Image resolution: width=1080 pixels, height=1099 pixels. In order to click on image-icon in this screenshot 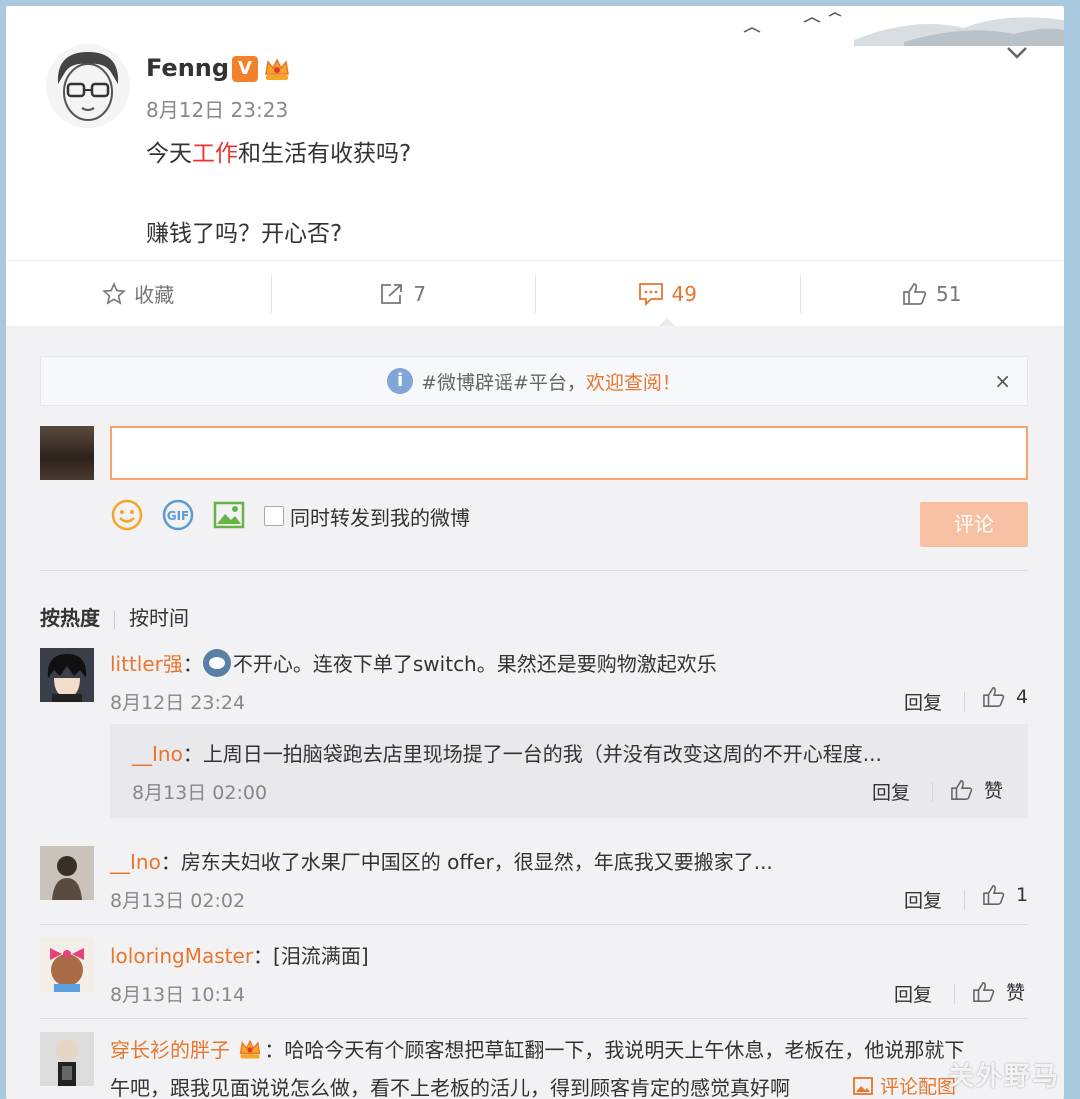, I will do `click(229, 515)`.